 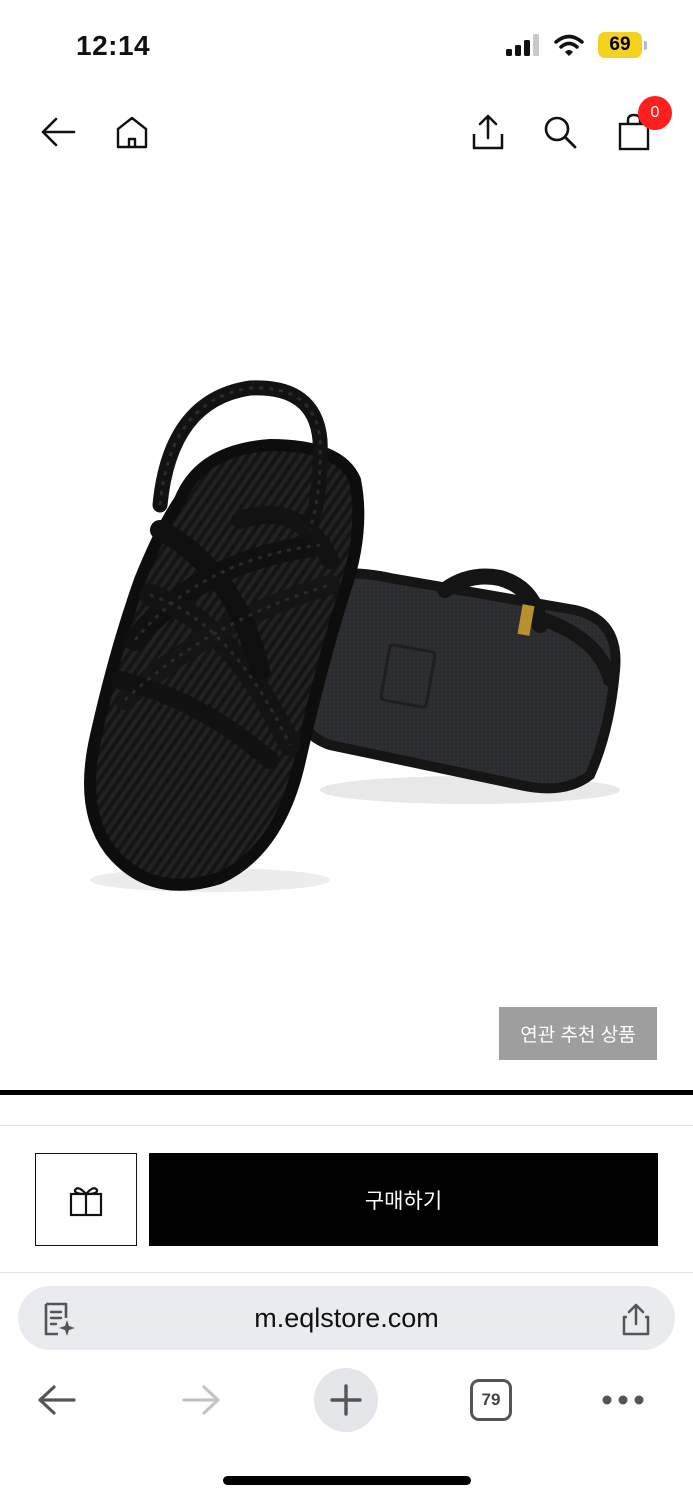 I want to click on more-button, so click(x=623, y=1400).